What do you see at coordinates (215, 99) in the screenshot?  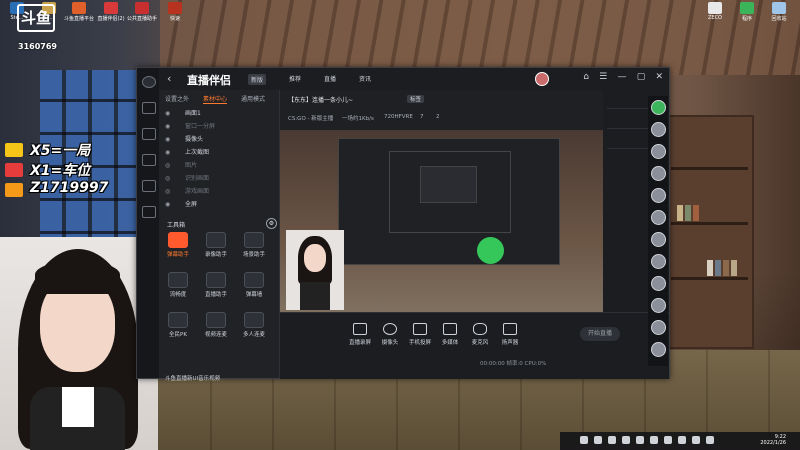 I see `tab-materials: 素材中心` at bounding box center [215, 99].